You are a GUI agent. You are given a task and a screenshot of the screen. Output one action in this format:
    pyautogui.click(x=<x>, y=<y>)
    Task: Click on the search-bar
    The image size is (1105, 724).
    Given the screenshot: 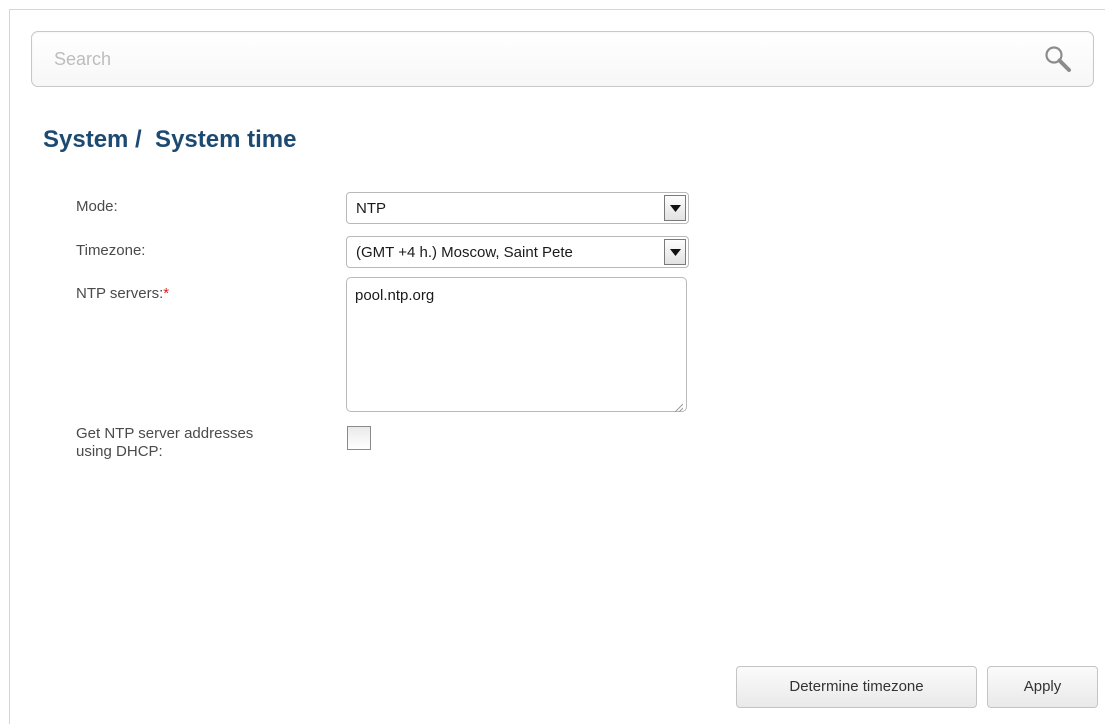 What is the action you would take?
    pyautogui.click(x=562, y=59)
    